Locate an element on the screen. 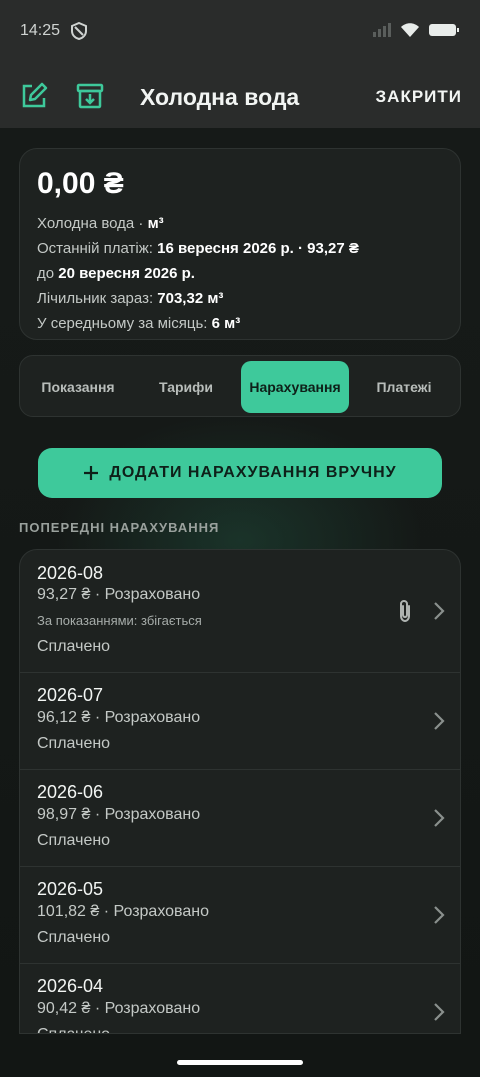 This screenshot has height=1077, width=480. add-charge-button: ДОДАТИ НАРАХУВАННЯ ВРУЧНУ is located at coordinates (240, 473).